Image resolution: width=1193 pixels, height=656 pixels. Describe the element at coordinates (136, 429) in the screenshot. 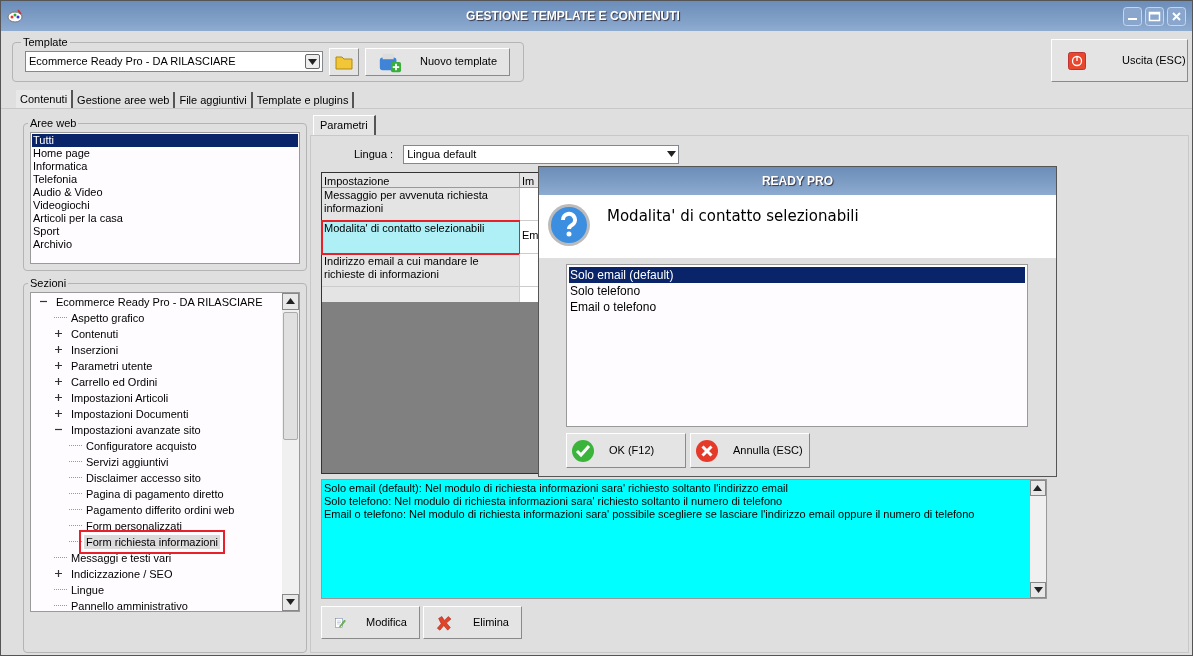

I see `tree-item: Impostazioni avanzate sito` at that location.